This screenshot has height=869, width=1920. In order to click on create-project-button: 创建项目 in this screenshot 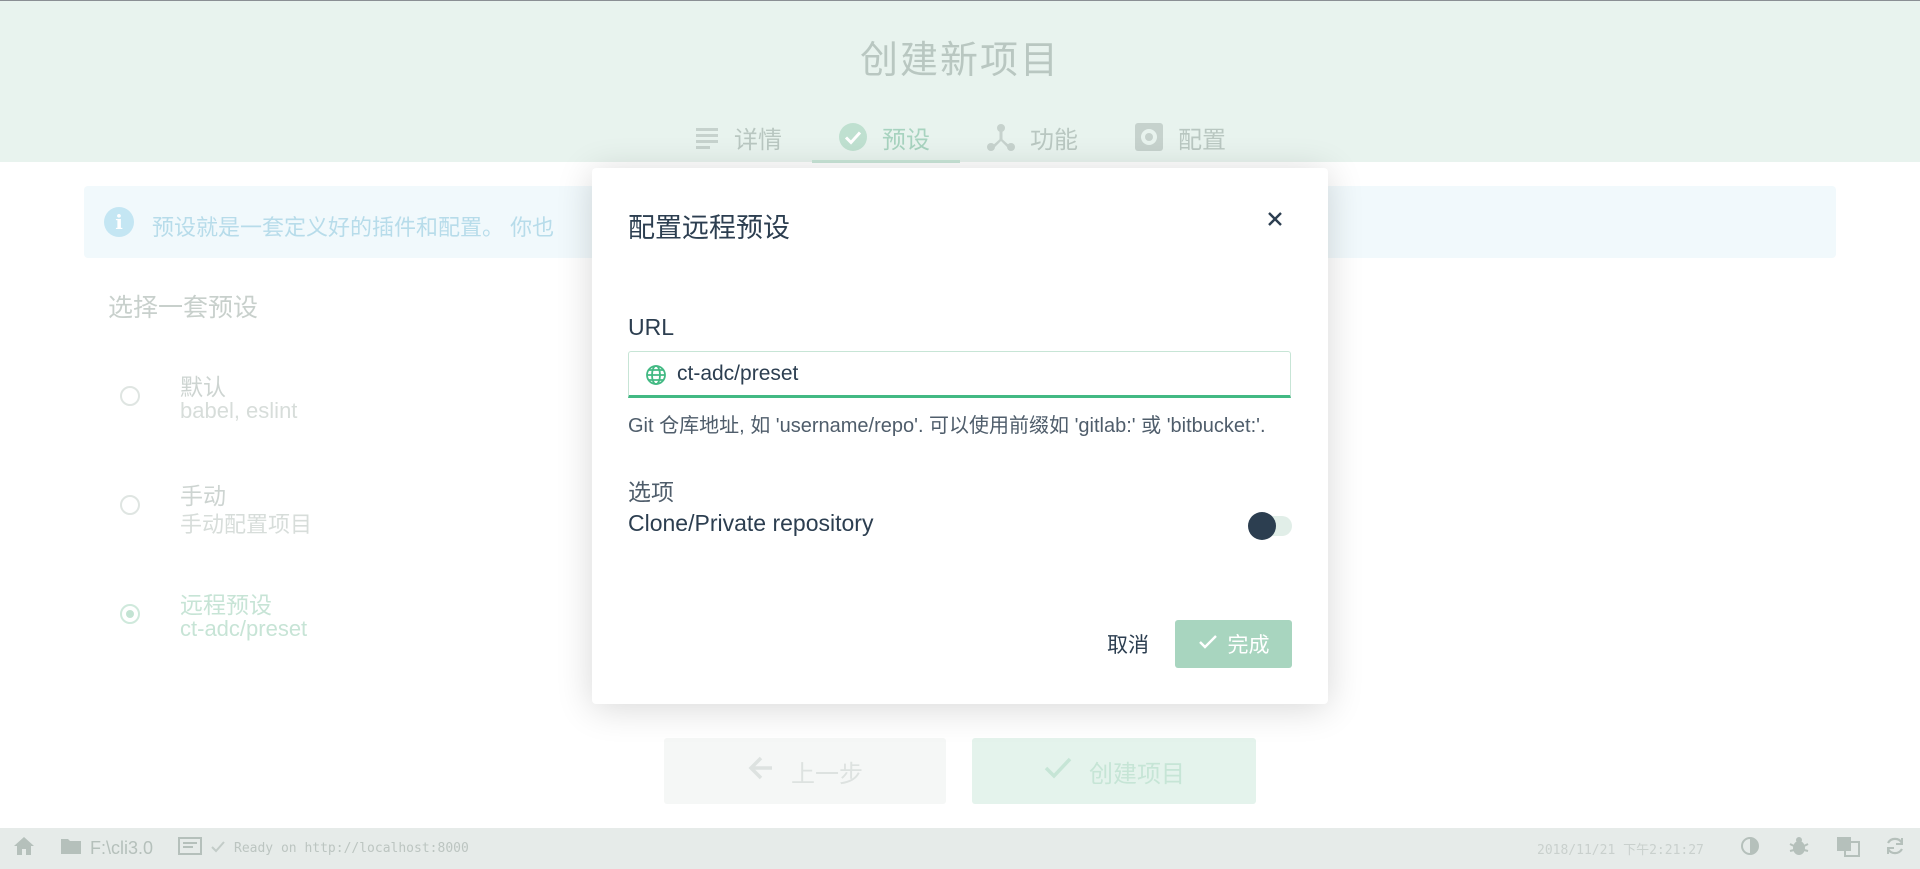, I will do `click(1114, 771)`.